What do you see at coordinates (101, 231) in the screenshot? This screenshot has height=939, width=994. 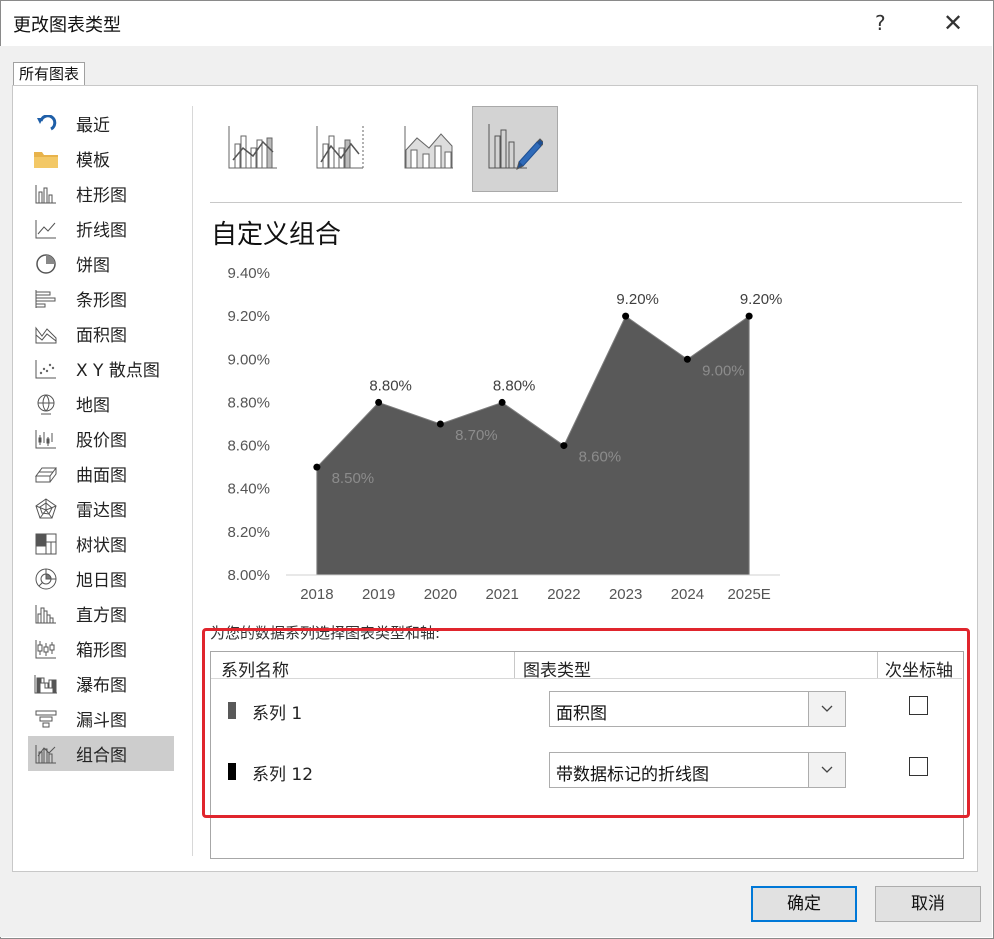 I see `sidebar-item-label: 折线图` at bounding box center [101, 231].